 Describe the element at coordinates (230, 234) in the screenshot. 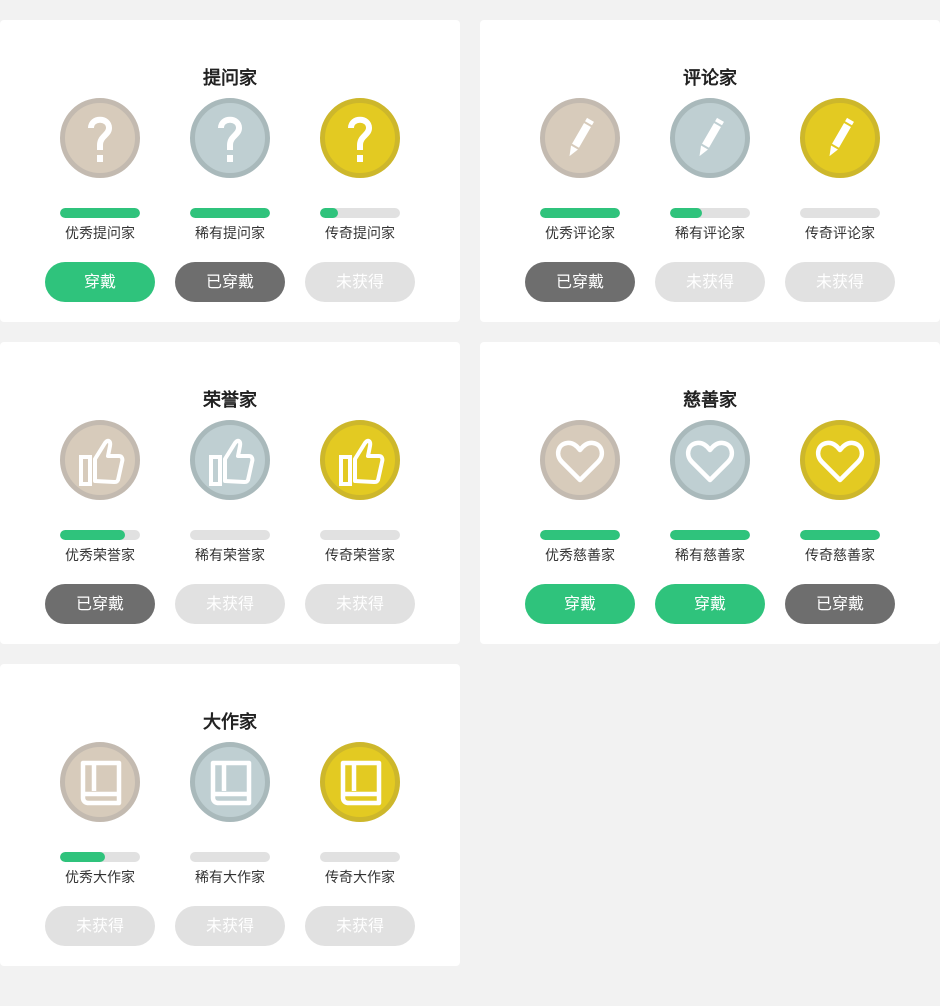

I see `badge-label: 稀有提问家` at that location.